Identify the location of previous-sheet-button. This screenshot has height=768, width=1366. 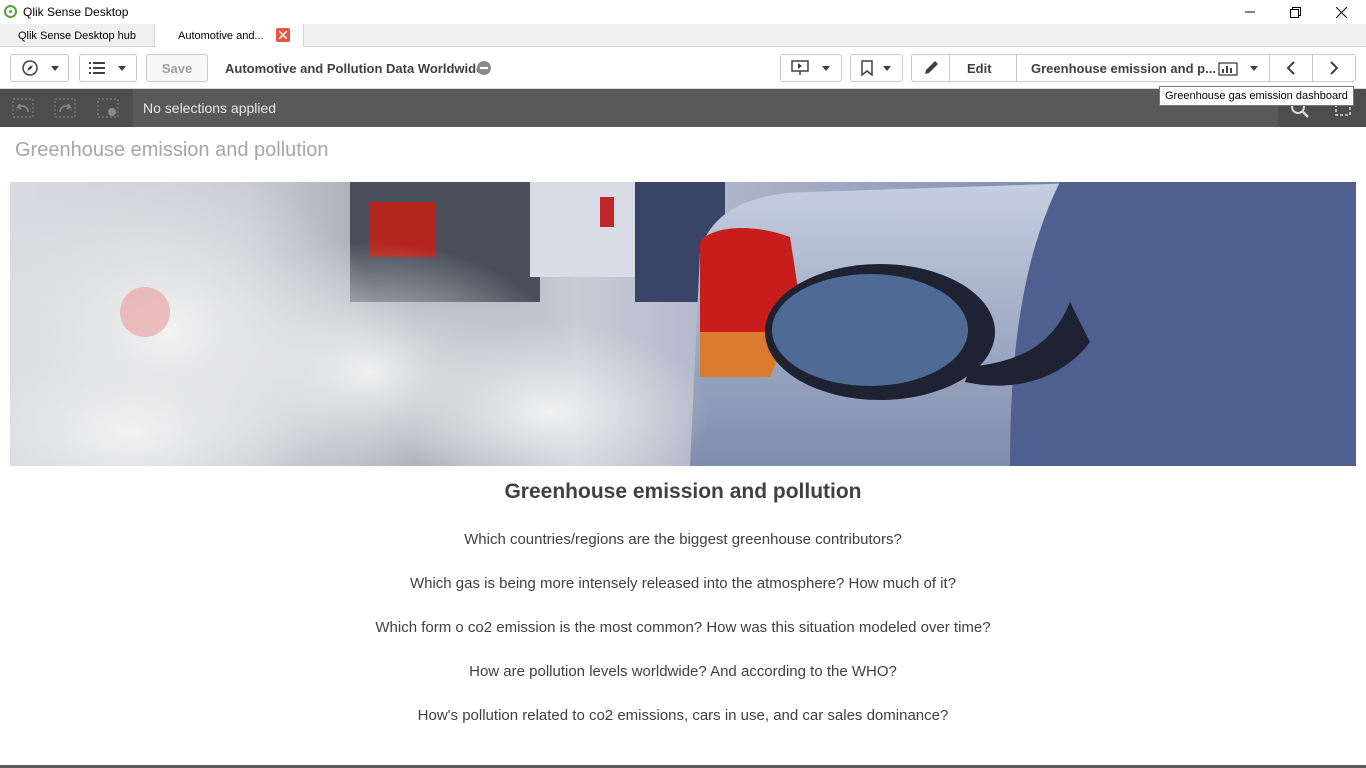
(1291, 68).